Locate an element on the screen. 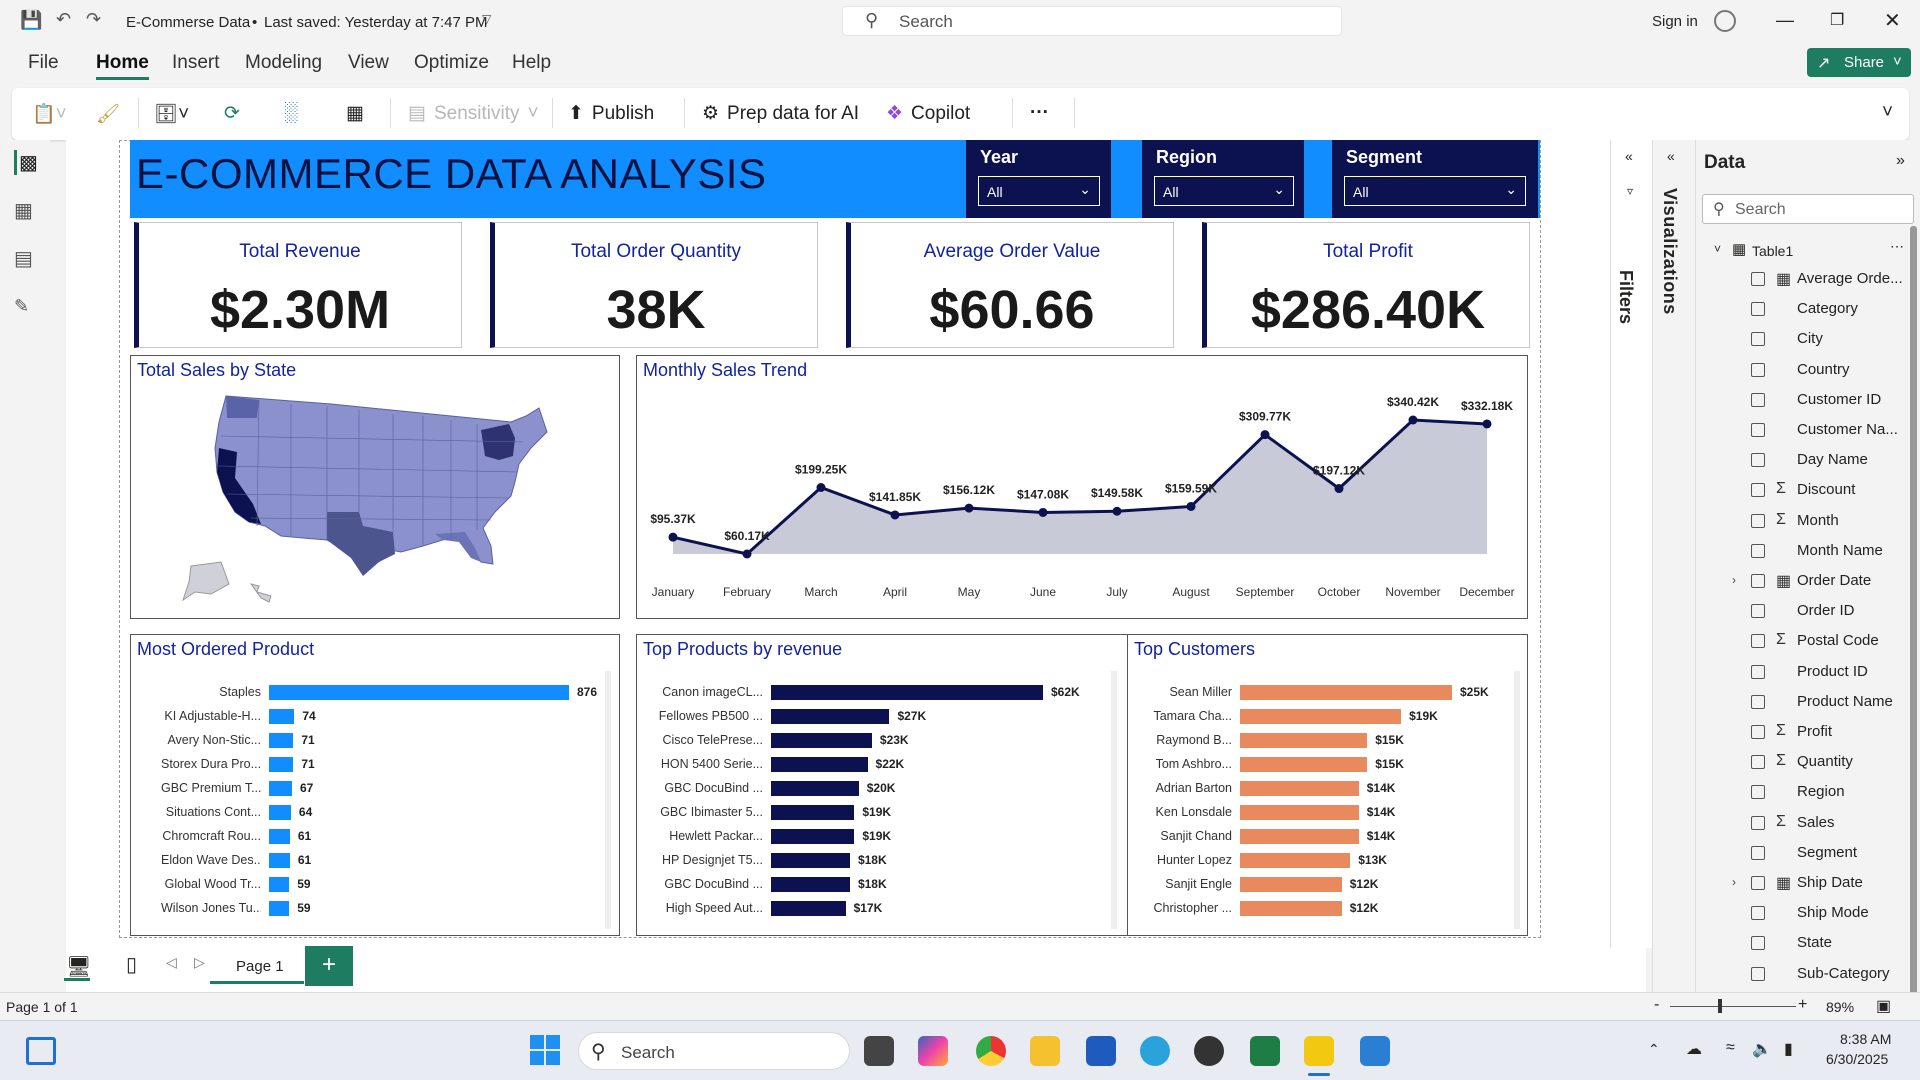  file-explorer-icon is located at coordinates (1045, 1051).